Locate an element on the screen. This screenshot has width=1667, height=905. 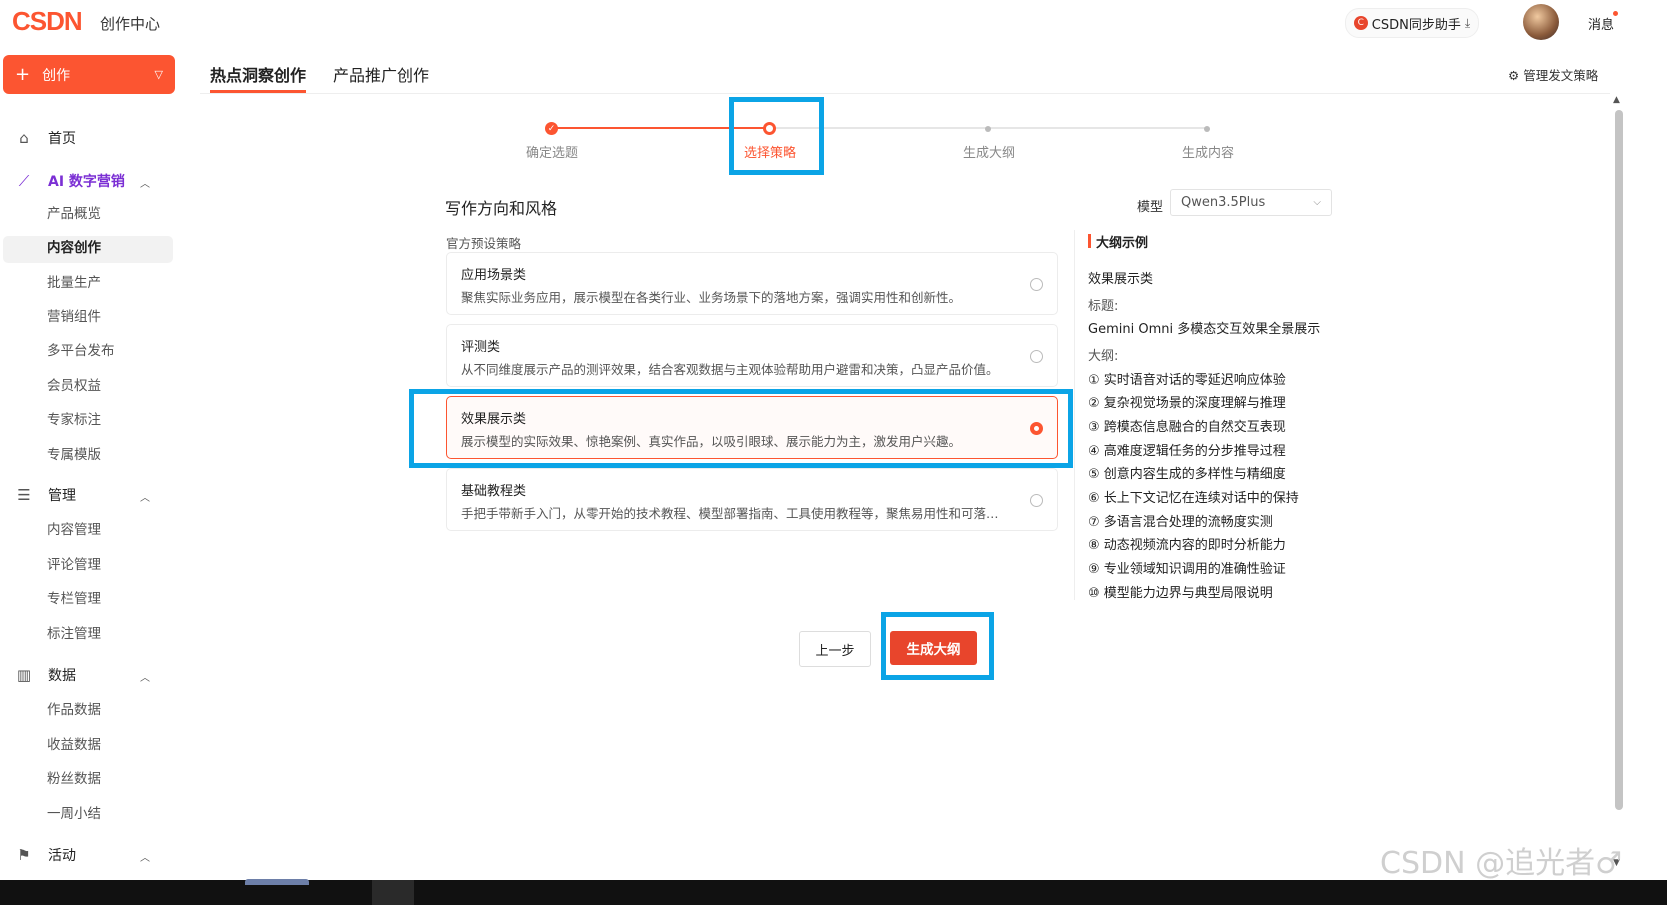
create-button: + 创作 ▽ is located at coordinates (89, 74).